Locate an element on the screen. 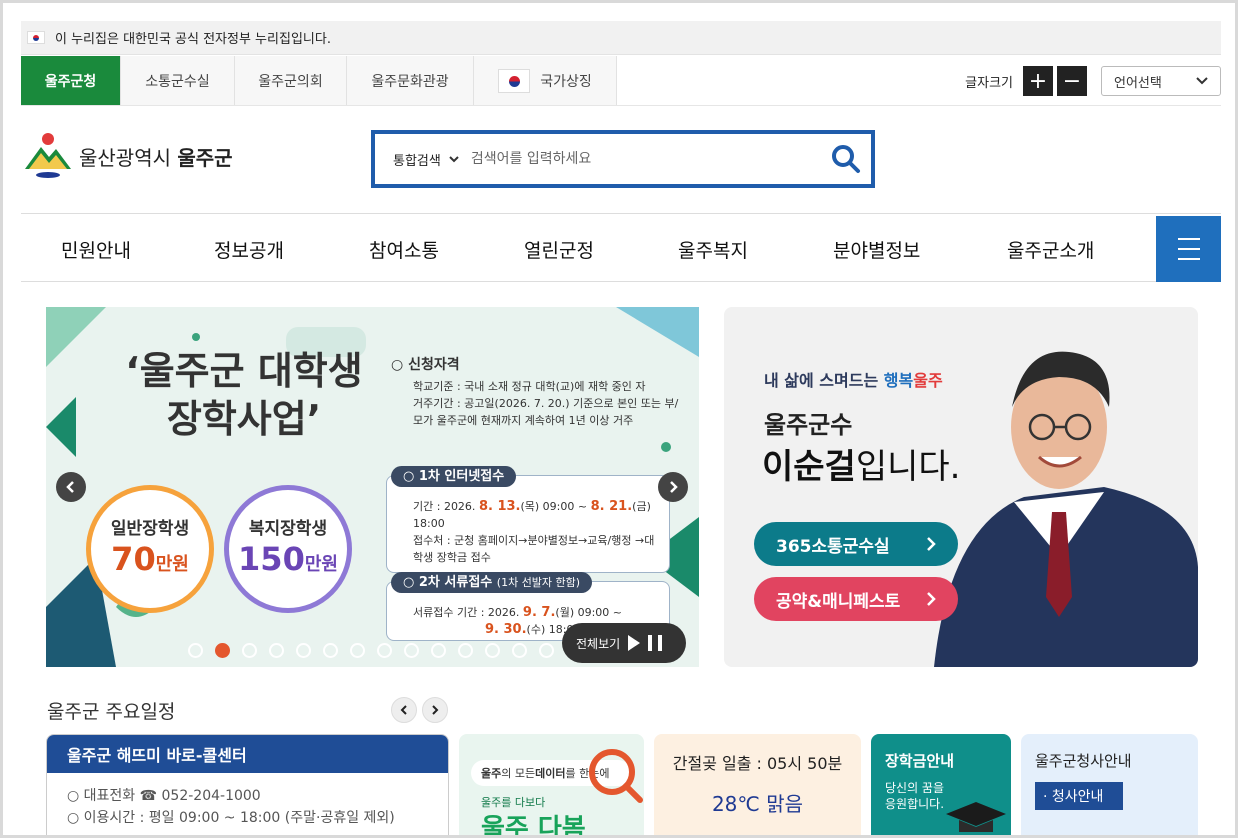 This screenshot has width=1238, height=838. menu-item-about-ulju: 울주군소개 is located at coordinates (1050, 249).